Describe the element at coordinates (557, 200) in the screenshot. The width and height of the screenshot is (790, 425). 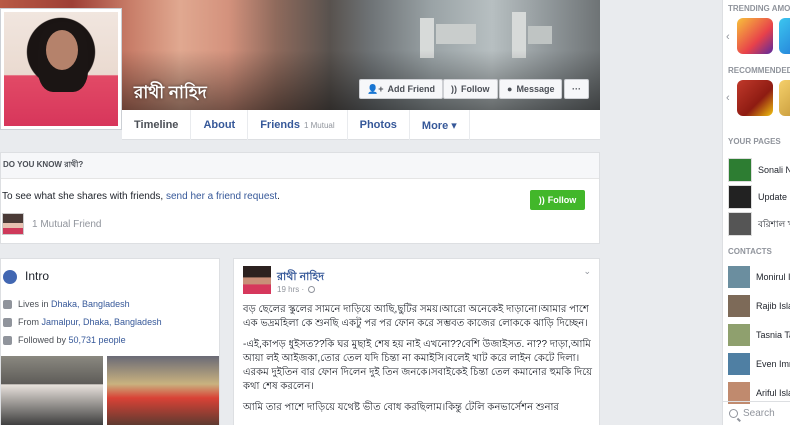
I see `follow-green-button: )) Follow` at that location.